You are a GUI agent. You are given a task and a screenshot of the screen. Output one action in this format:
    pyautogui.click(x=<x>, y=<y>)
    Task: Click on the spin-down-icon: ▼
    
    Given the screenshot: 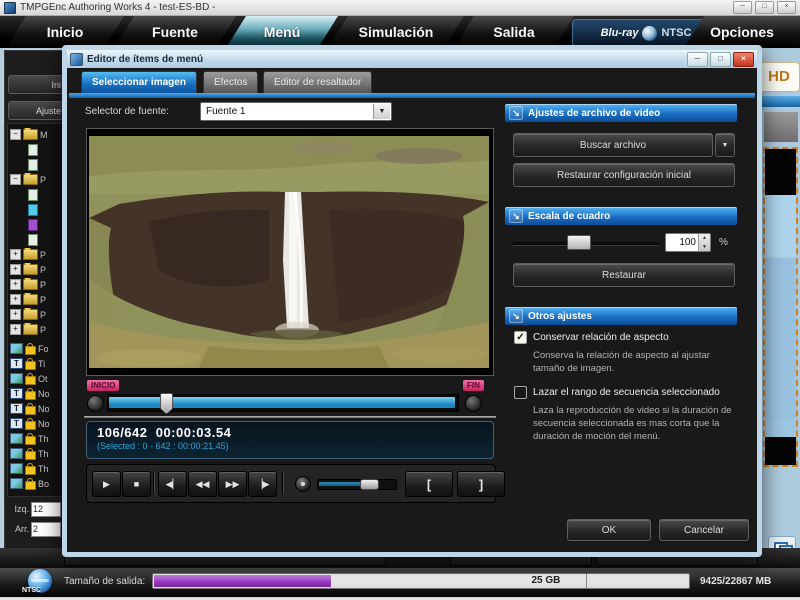 What is the action you would take?
    pyautogui.click(x=704, y=247)
    